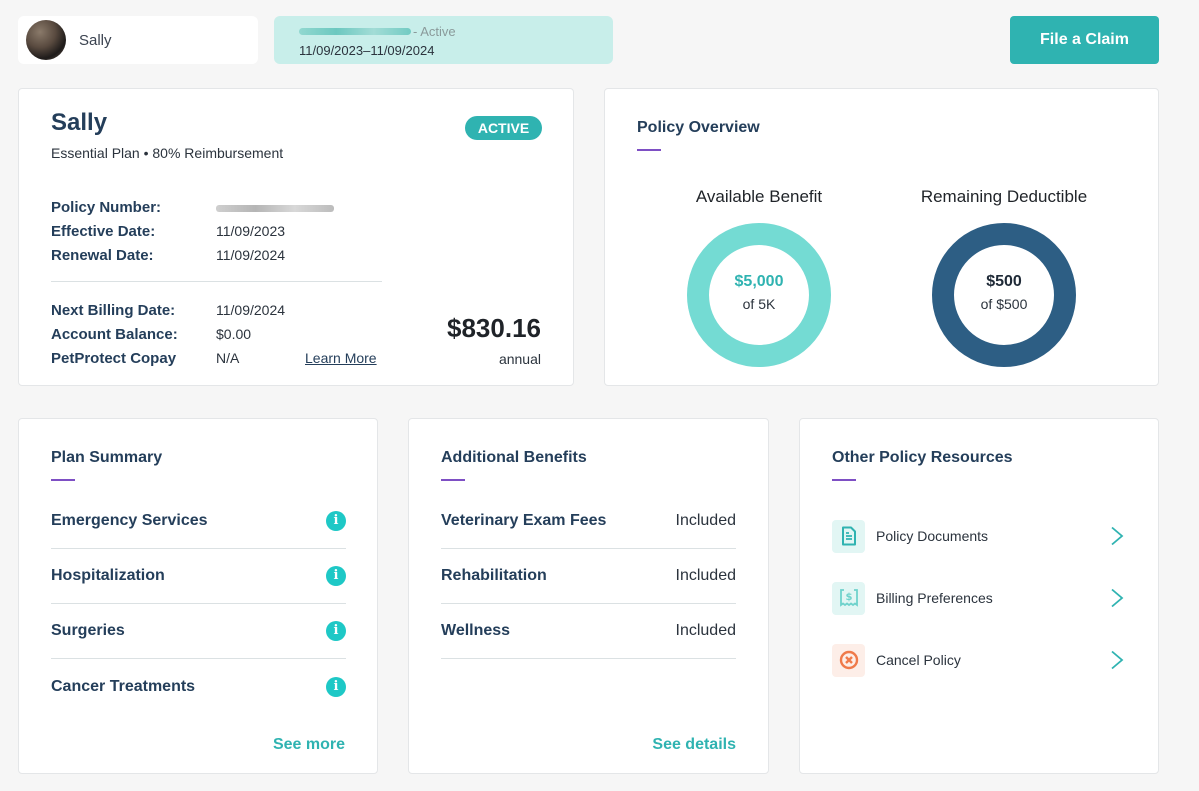 This screenshot has height=791, width=1199. I want to click on gauge-label: Remaining Deductible, so click(1004, 196).